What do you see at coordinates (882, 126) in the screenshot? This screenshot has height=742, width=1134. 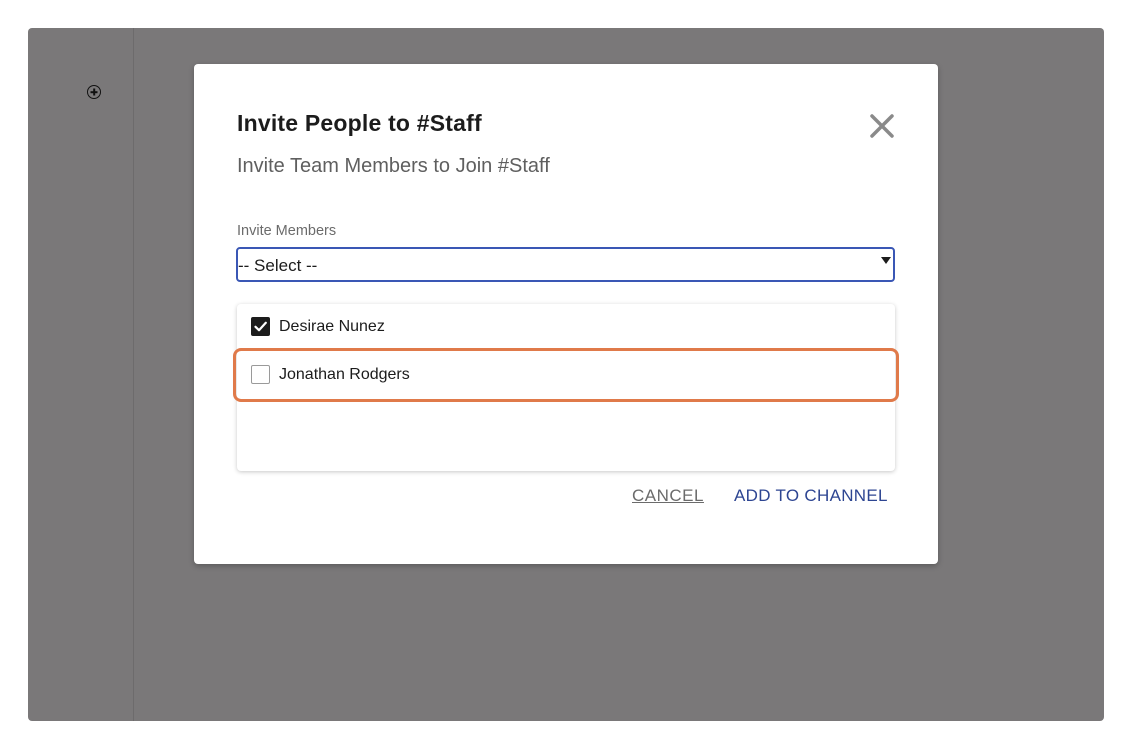 I see `close-icon` at bounding box center [882, 126].